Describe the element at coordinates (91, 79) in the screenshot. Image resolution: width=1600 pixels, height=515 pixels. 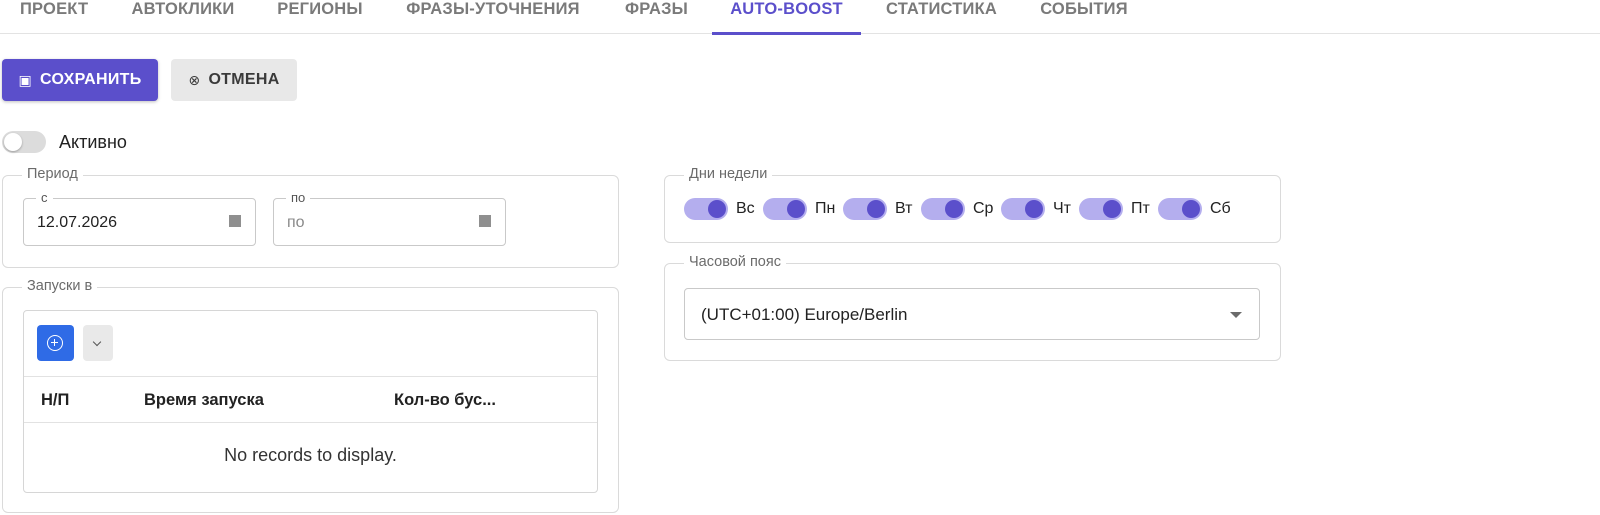
I see `save-button-label: СОХРАНИТЬ` at that location.